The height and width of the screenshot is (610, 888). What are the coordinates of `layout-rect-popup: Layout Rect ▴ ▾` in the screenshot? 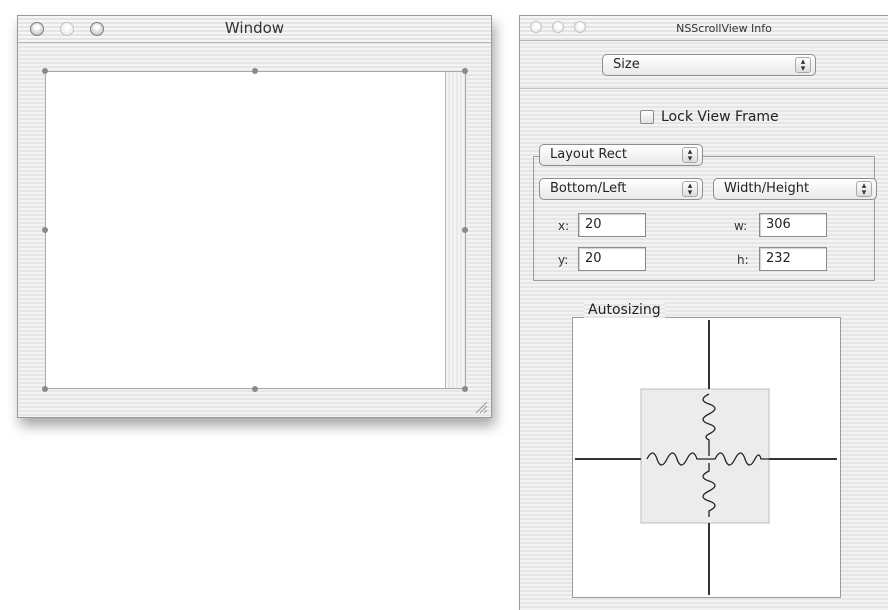 It's located at (621, 155).